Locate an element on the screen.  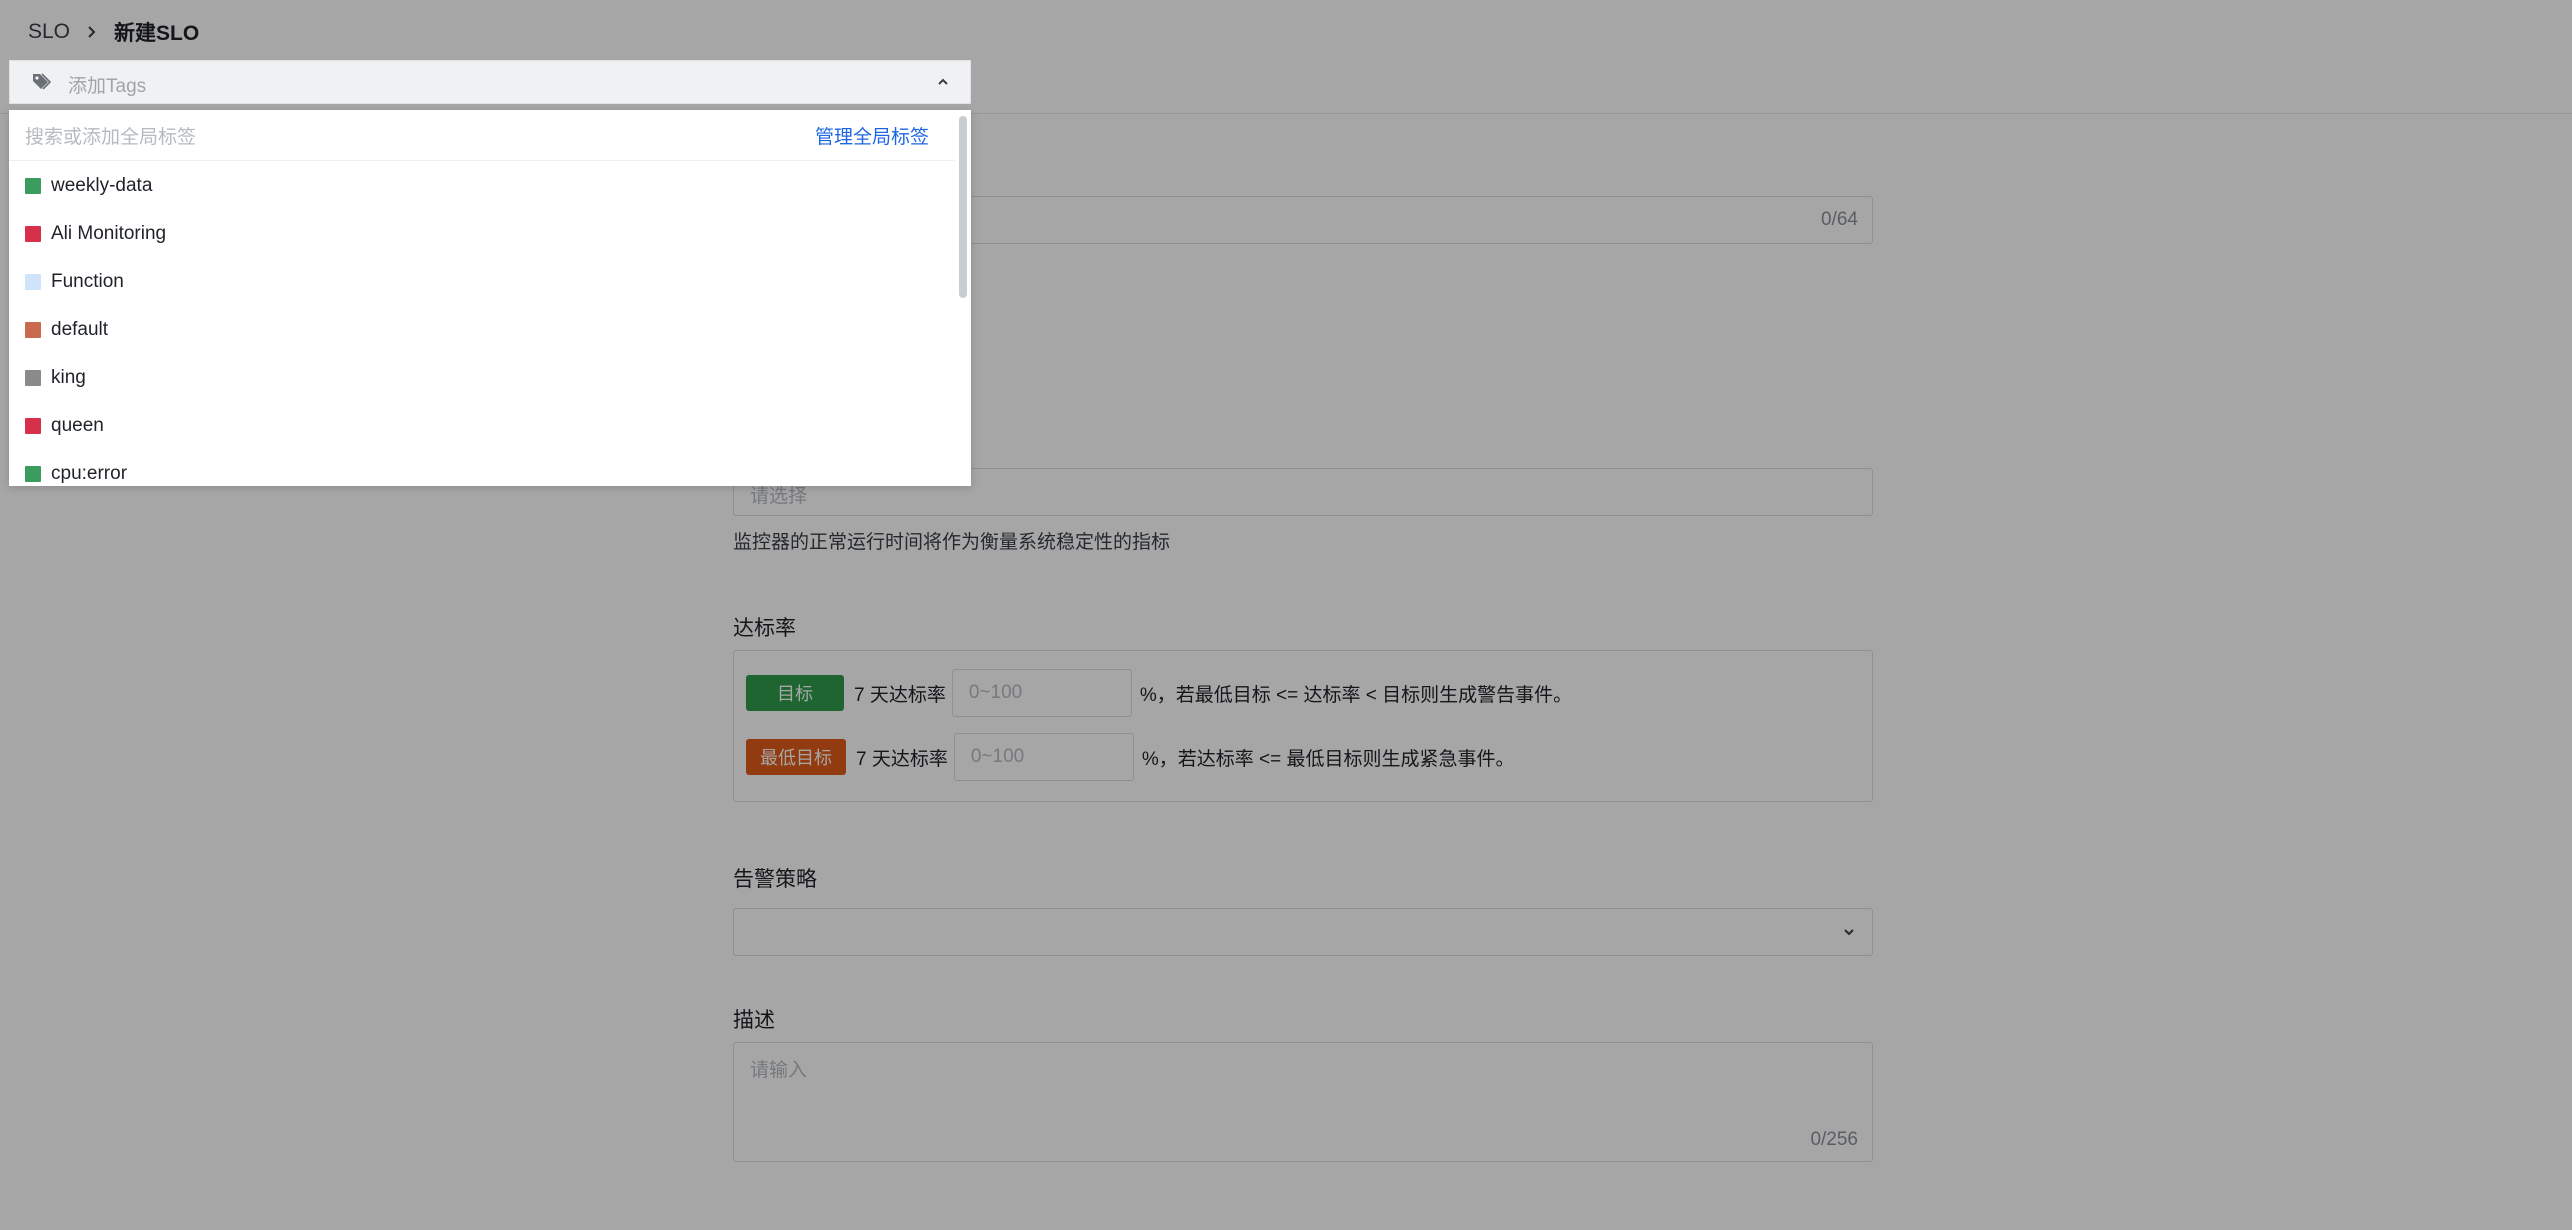
tag-option: cpu:error is located at coordinates (482, 468).